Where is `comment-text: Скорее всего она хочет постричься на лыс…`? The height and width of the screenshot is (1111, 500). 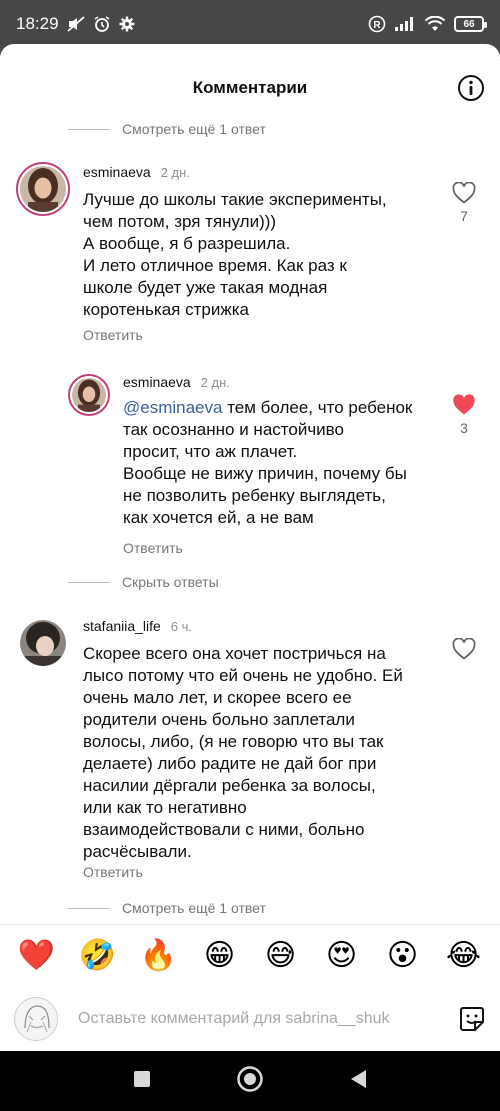 comment-text: Скорее всего она хочет постричься на лыс… is located at coordinates (258, 753).